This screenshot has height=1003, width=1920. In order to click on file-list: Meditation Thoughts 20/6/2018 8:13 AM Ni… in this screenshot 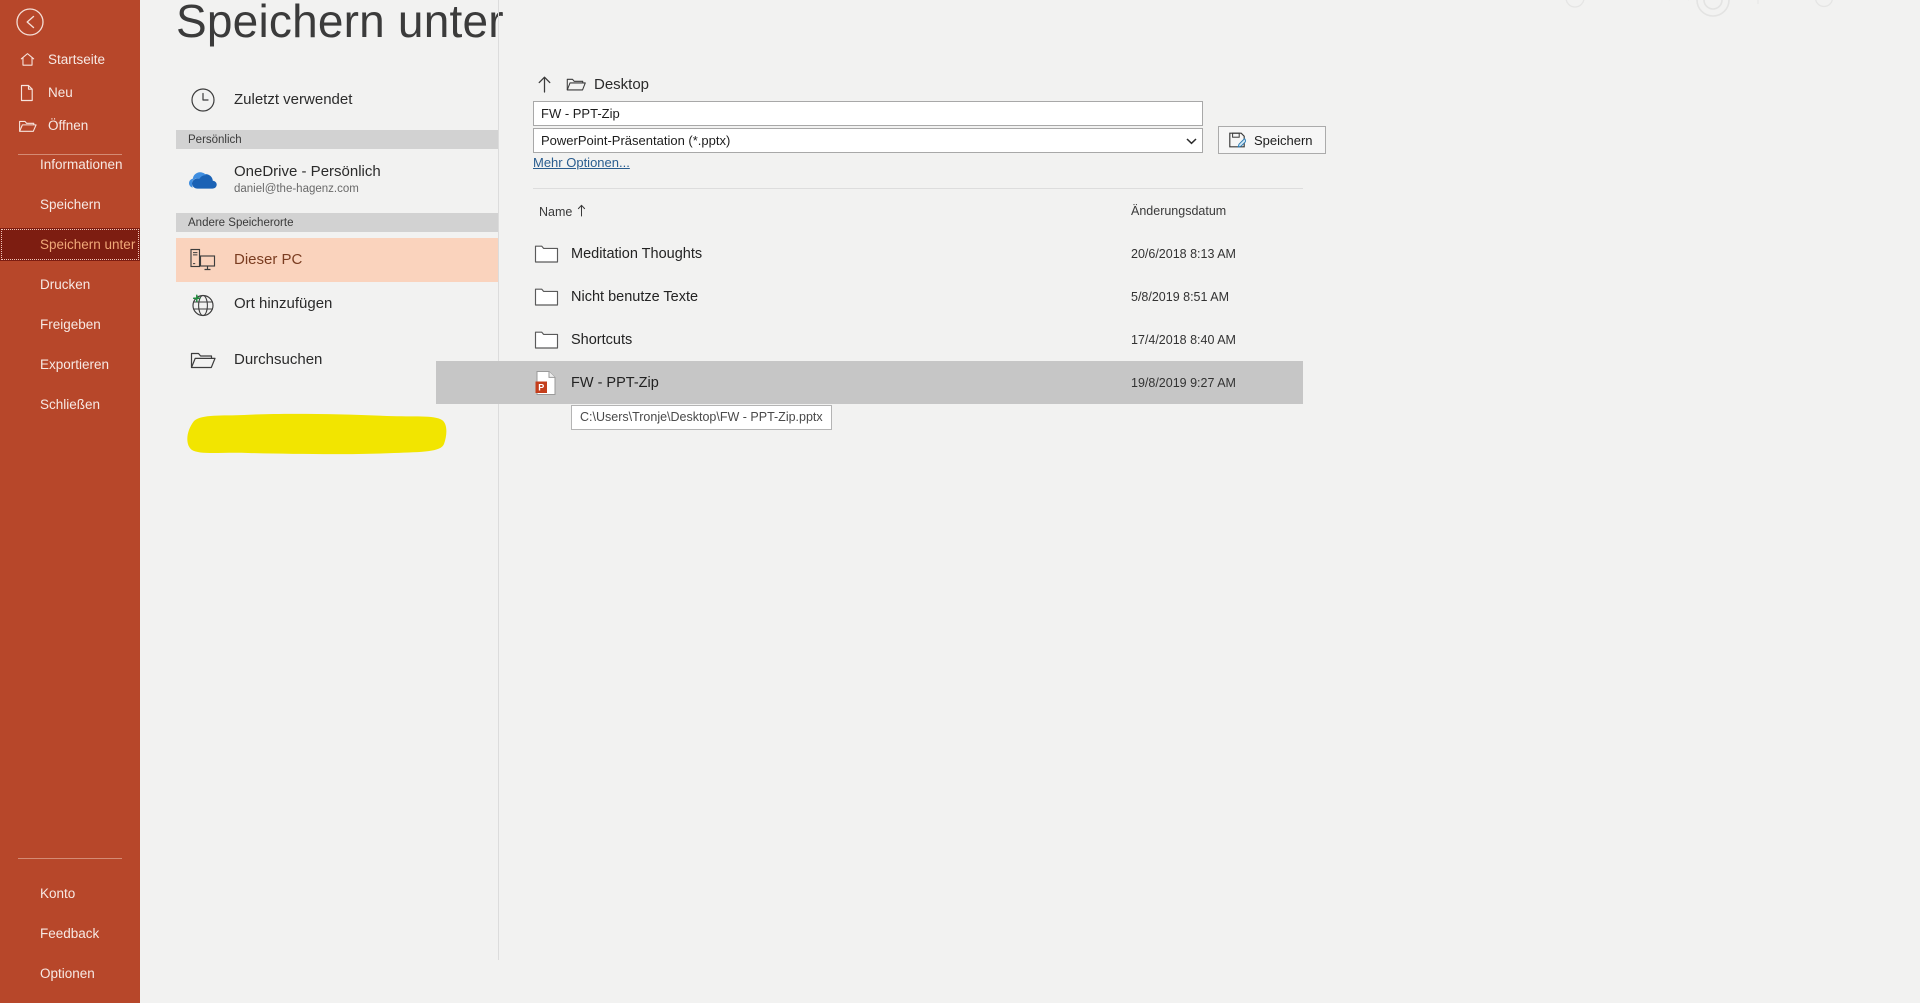, I will do `click(869, 318)`.